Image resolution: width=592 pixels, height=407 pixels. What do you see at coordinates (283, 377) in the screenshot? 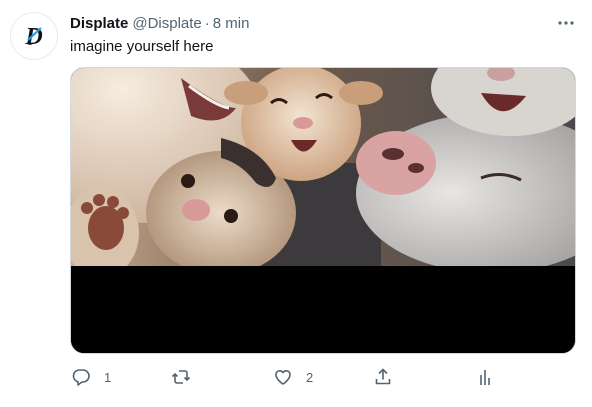
I see `heart-icon` at bounding box center [283, 377].